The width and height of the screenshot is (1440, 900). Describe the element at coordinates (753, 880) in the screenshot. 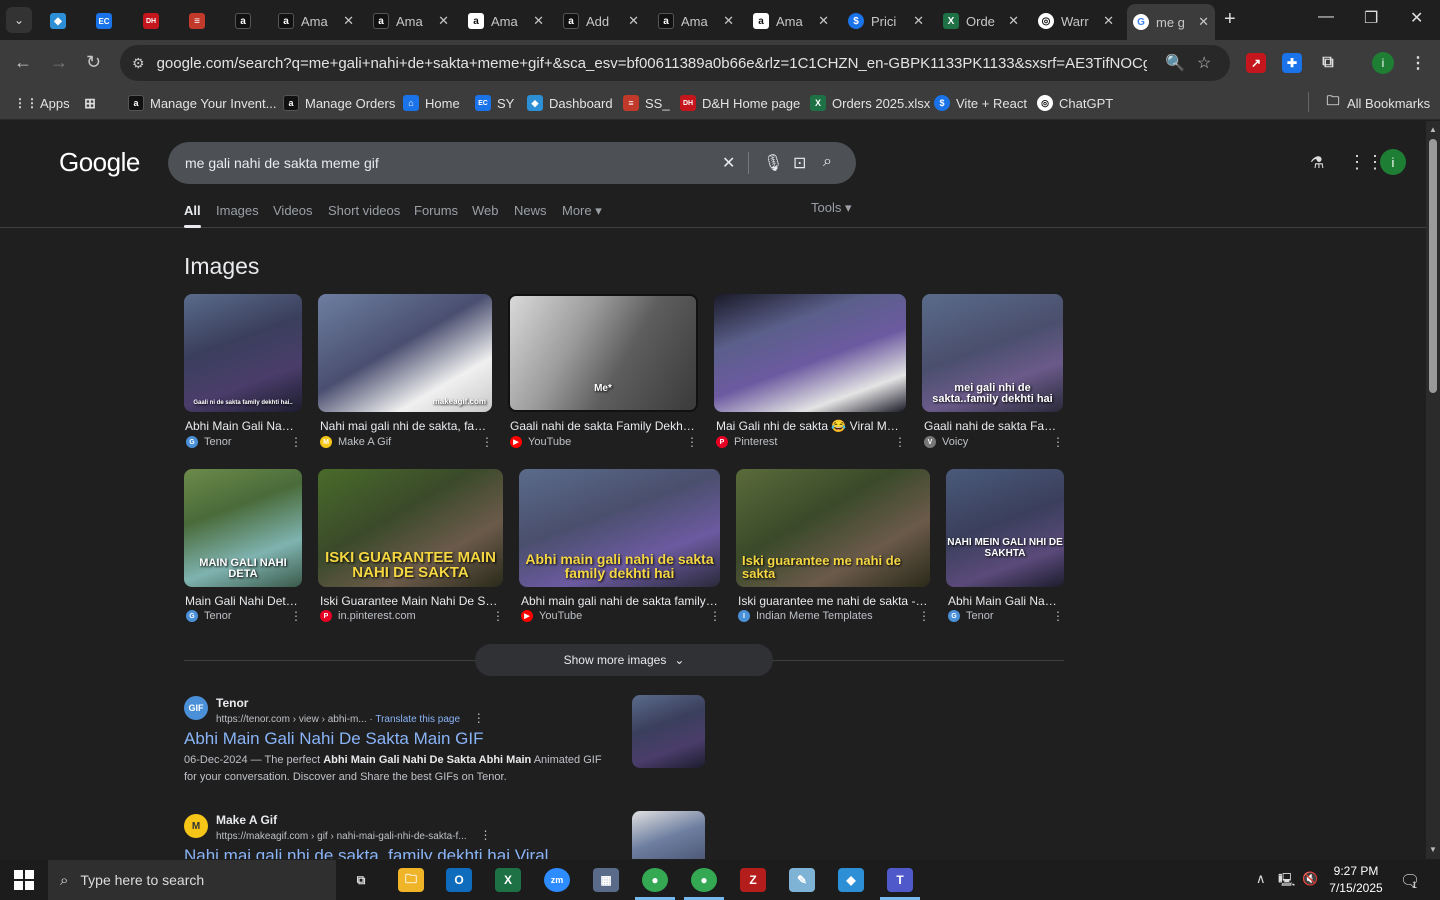

I see `filezilla-icon: Z` at that location.